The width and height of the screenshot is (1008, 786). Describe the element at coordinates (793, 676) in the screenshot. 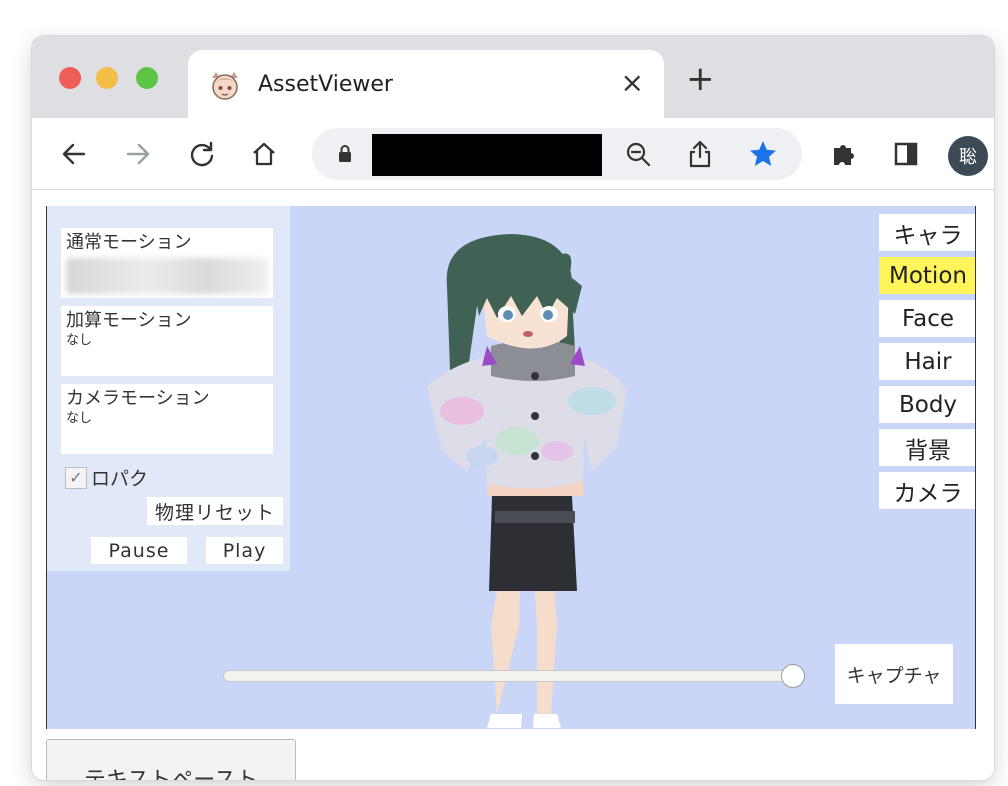

I see `timeline-slider-thumb` at that location.